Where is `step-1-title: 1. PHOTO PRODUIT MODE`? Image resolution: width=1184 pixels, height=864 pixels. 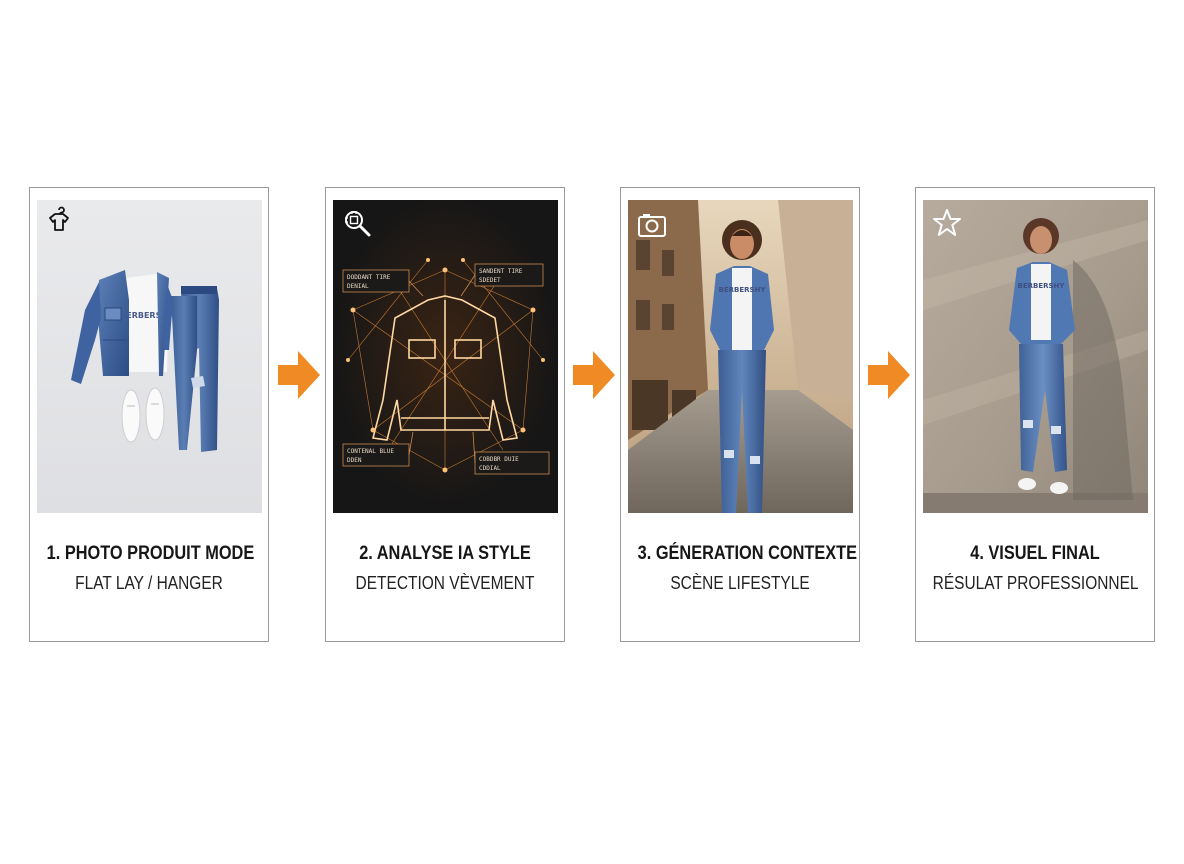
step-1-title: 1. PHOTO PRODUIT MODE is located at coordinates (150, 553).